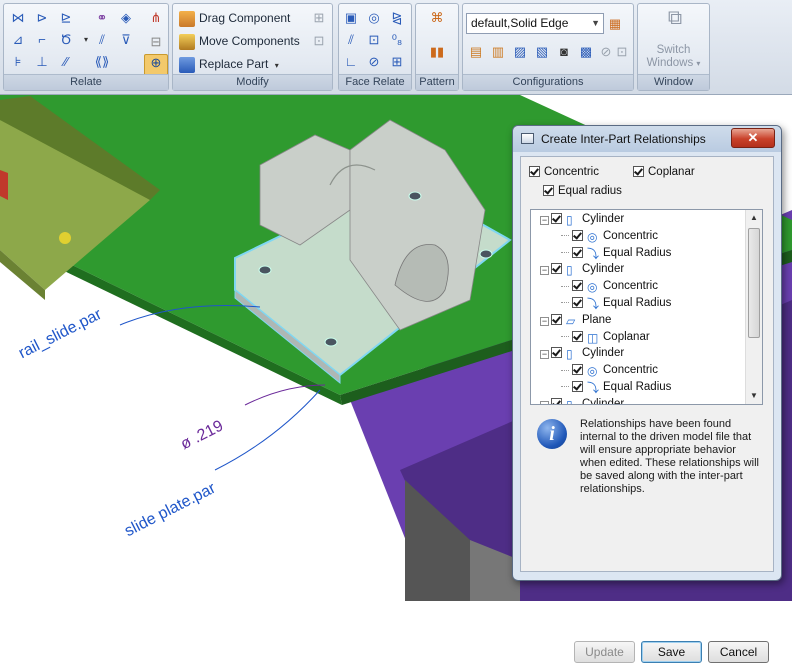 The width and height of the screenshot is (792, 663). What do you see at coordinates (564, 172) in the screenshot?
I see `concentric-checkbox: Concentric` at bounding box center [564, 172].